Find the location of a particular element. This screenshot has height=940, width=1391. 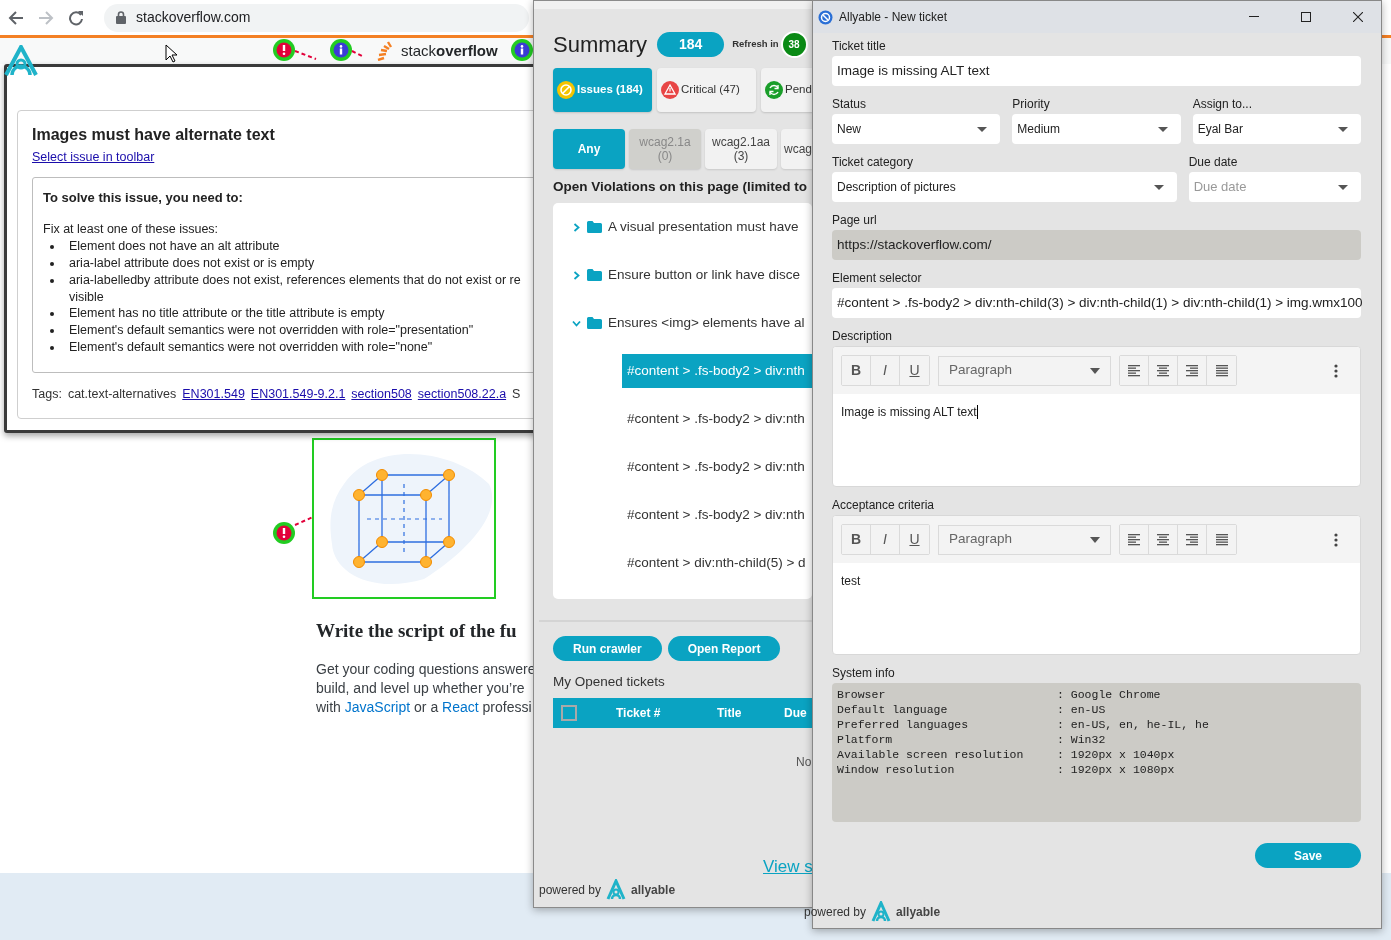

editor-content: test is located at coordinates (1096, 608).